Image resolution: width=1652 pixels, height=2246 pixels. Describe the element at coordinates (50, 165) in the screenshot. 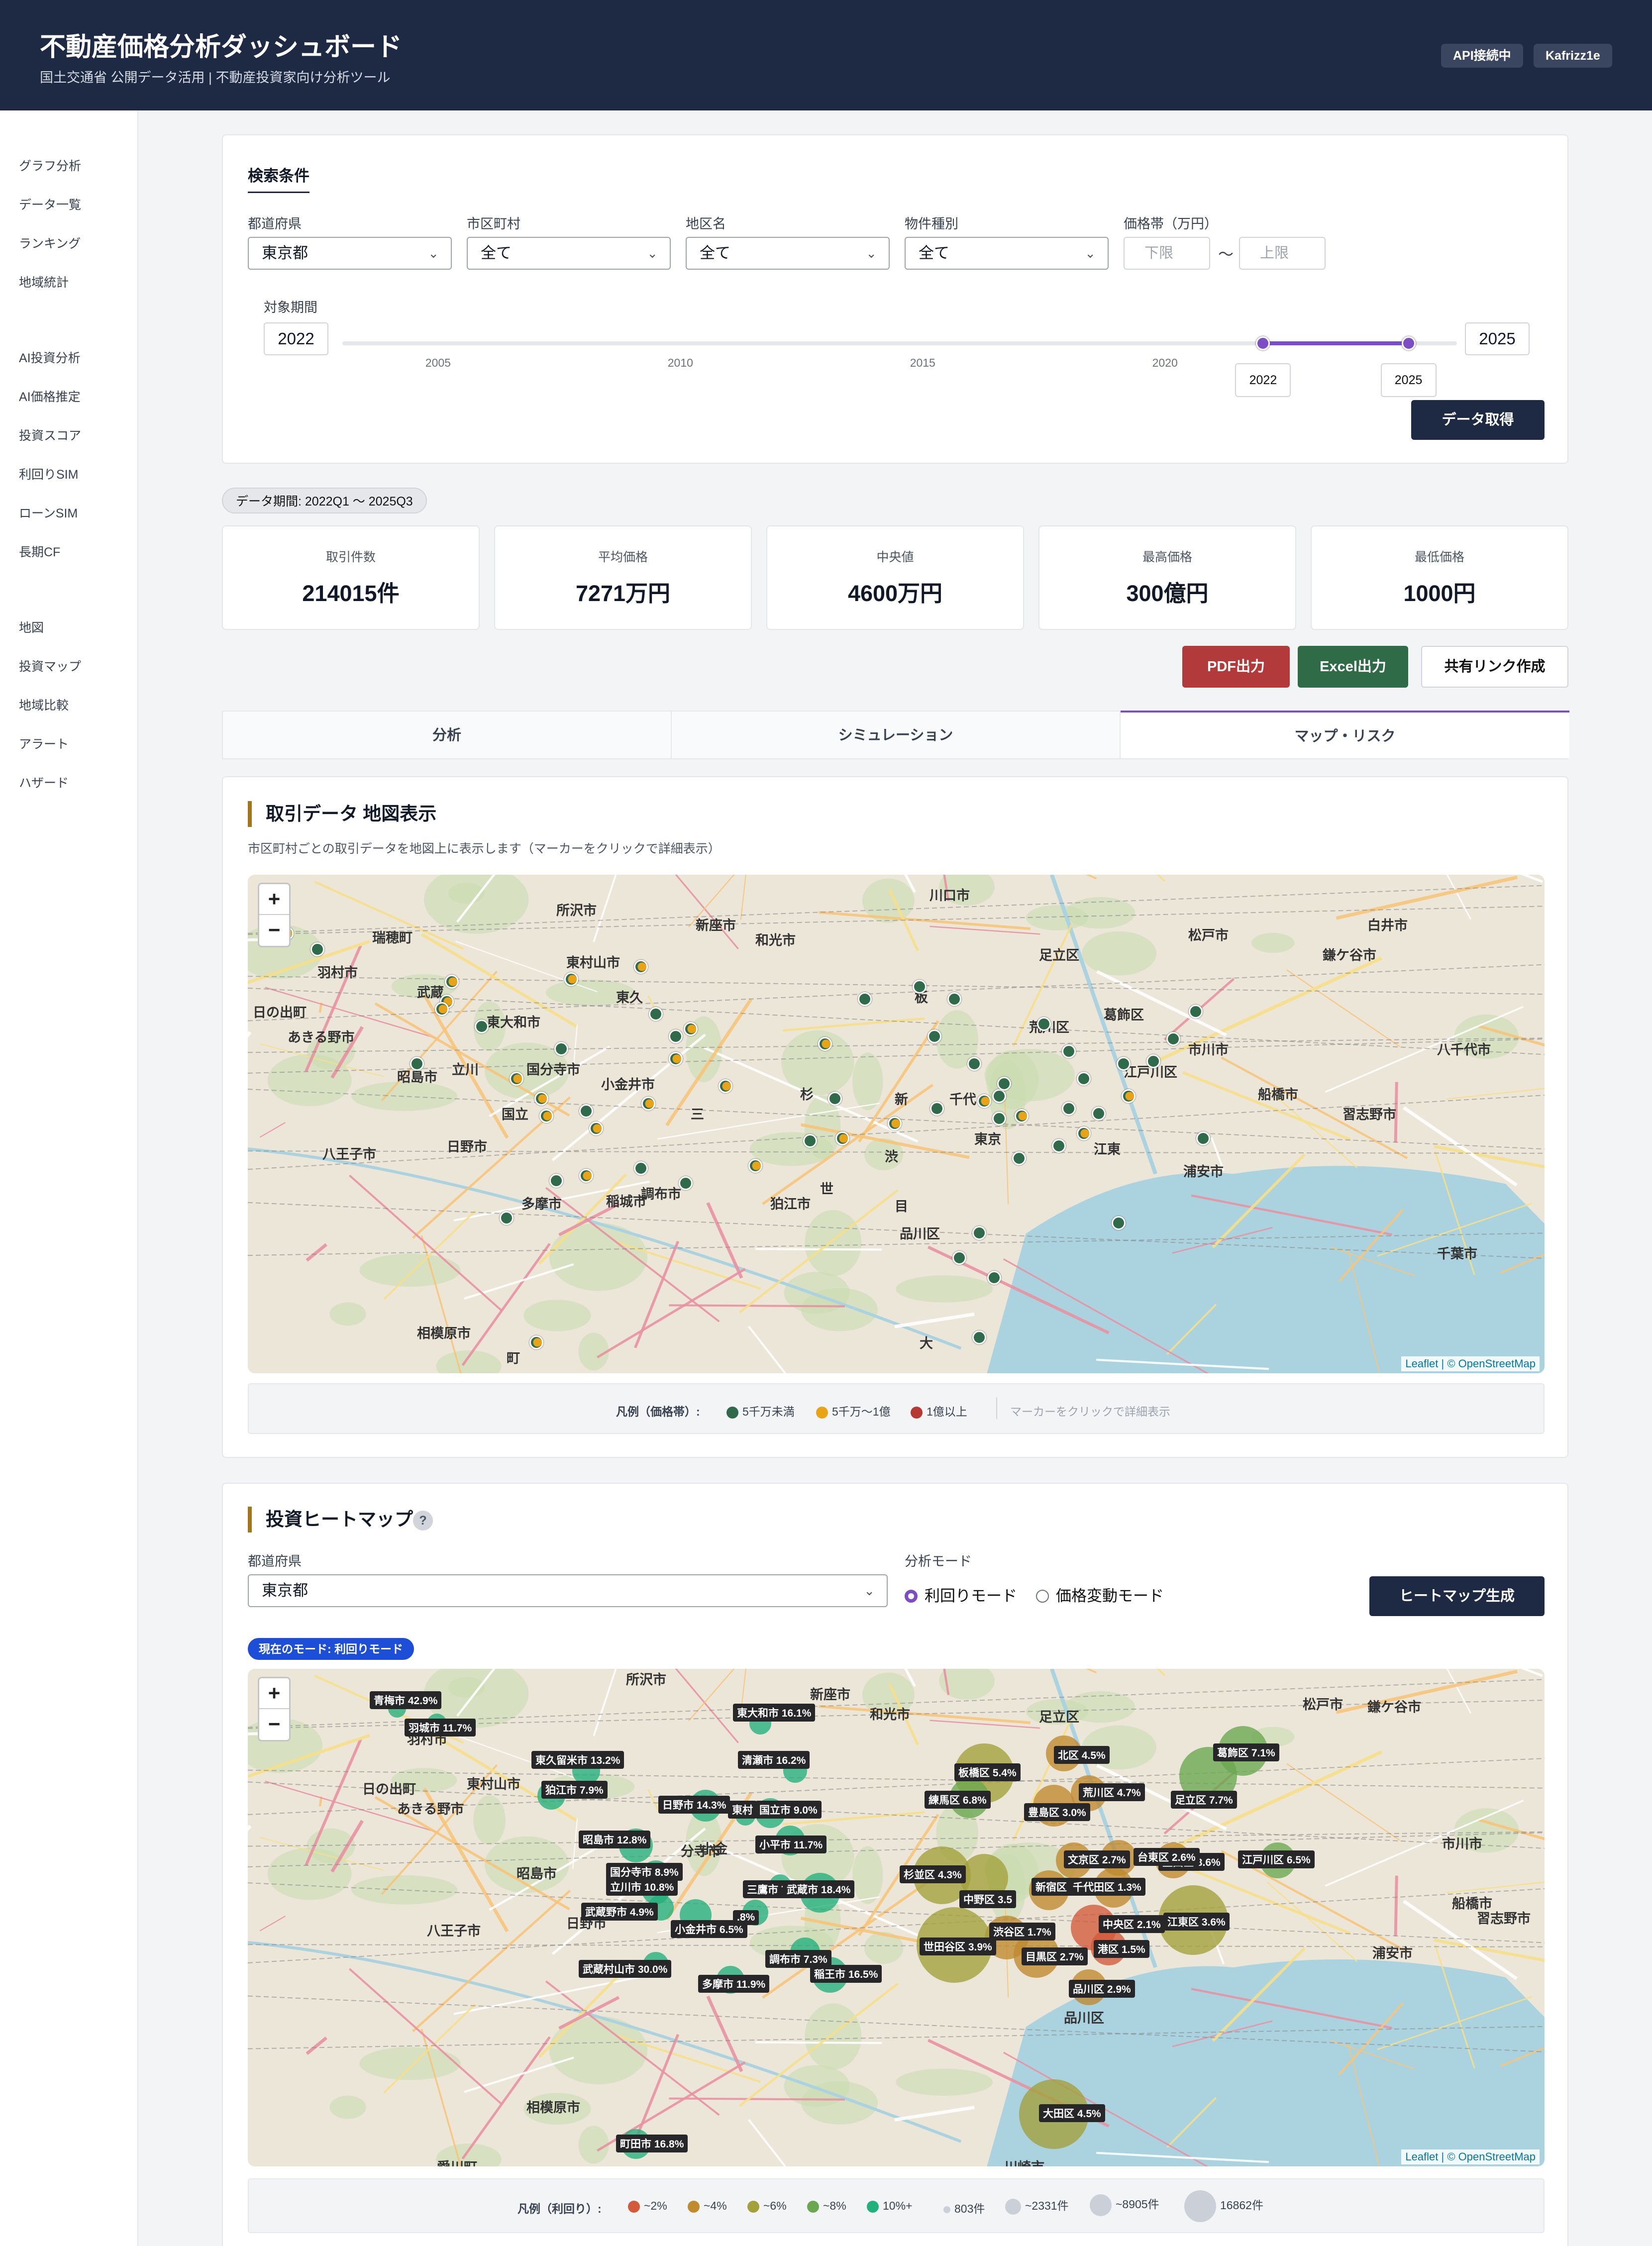

I see `sidebar-item-graph: グラフ分析` at that location.